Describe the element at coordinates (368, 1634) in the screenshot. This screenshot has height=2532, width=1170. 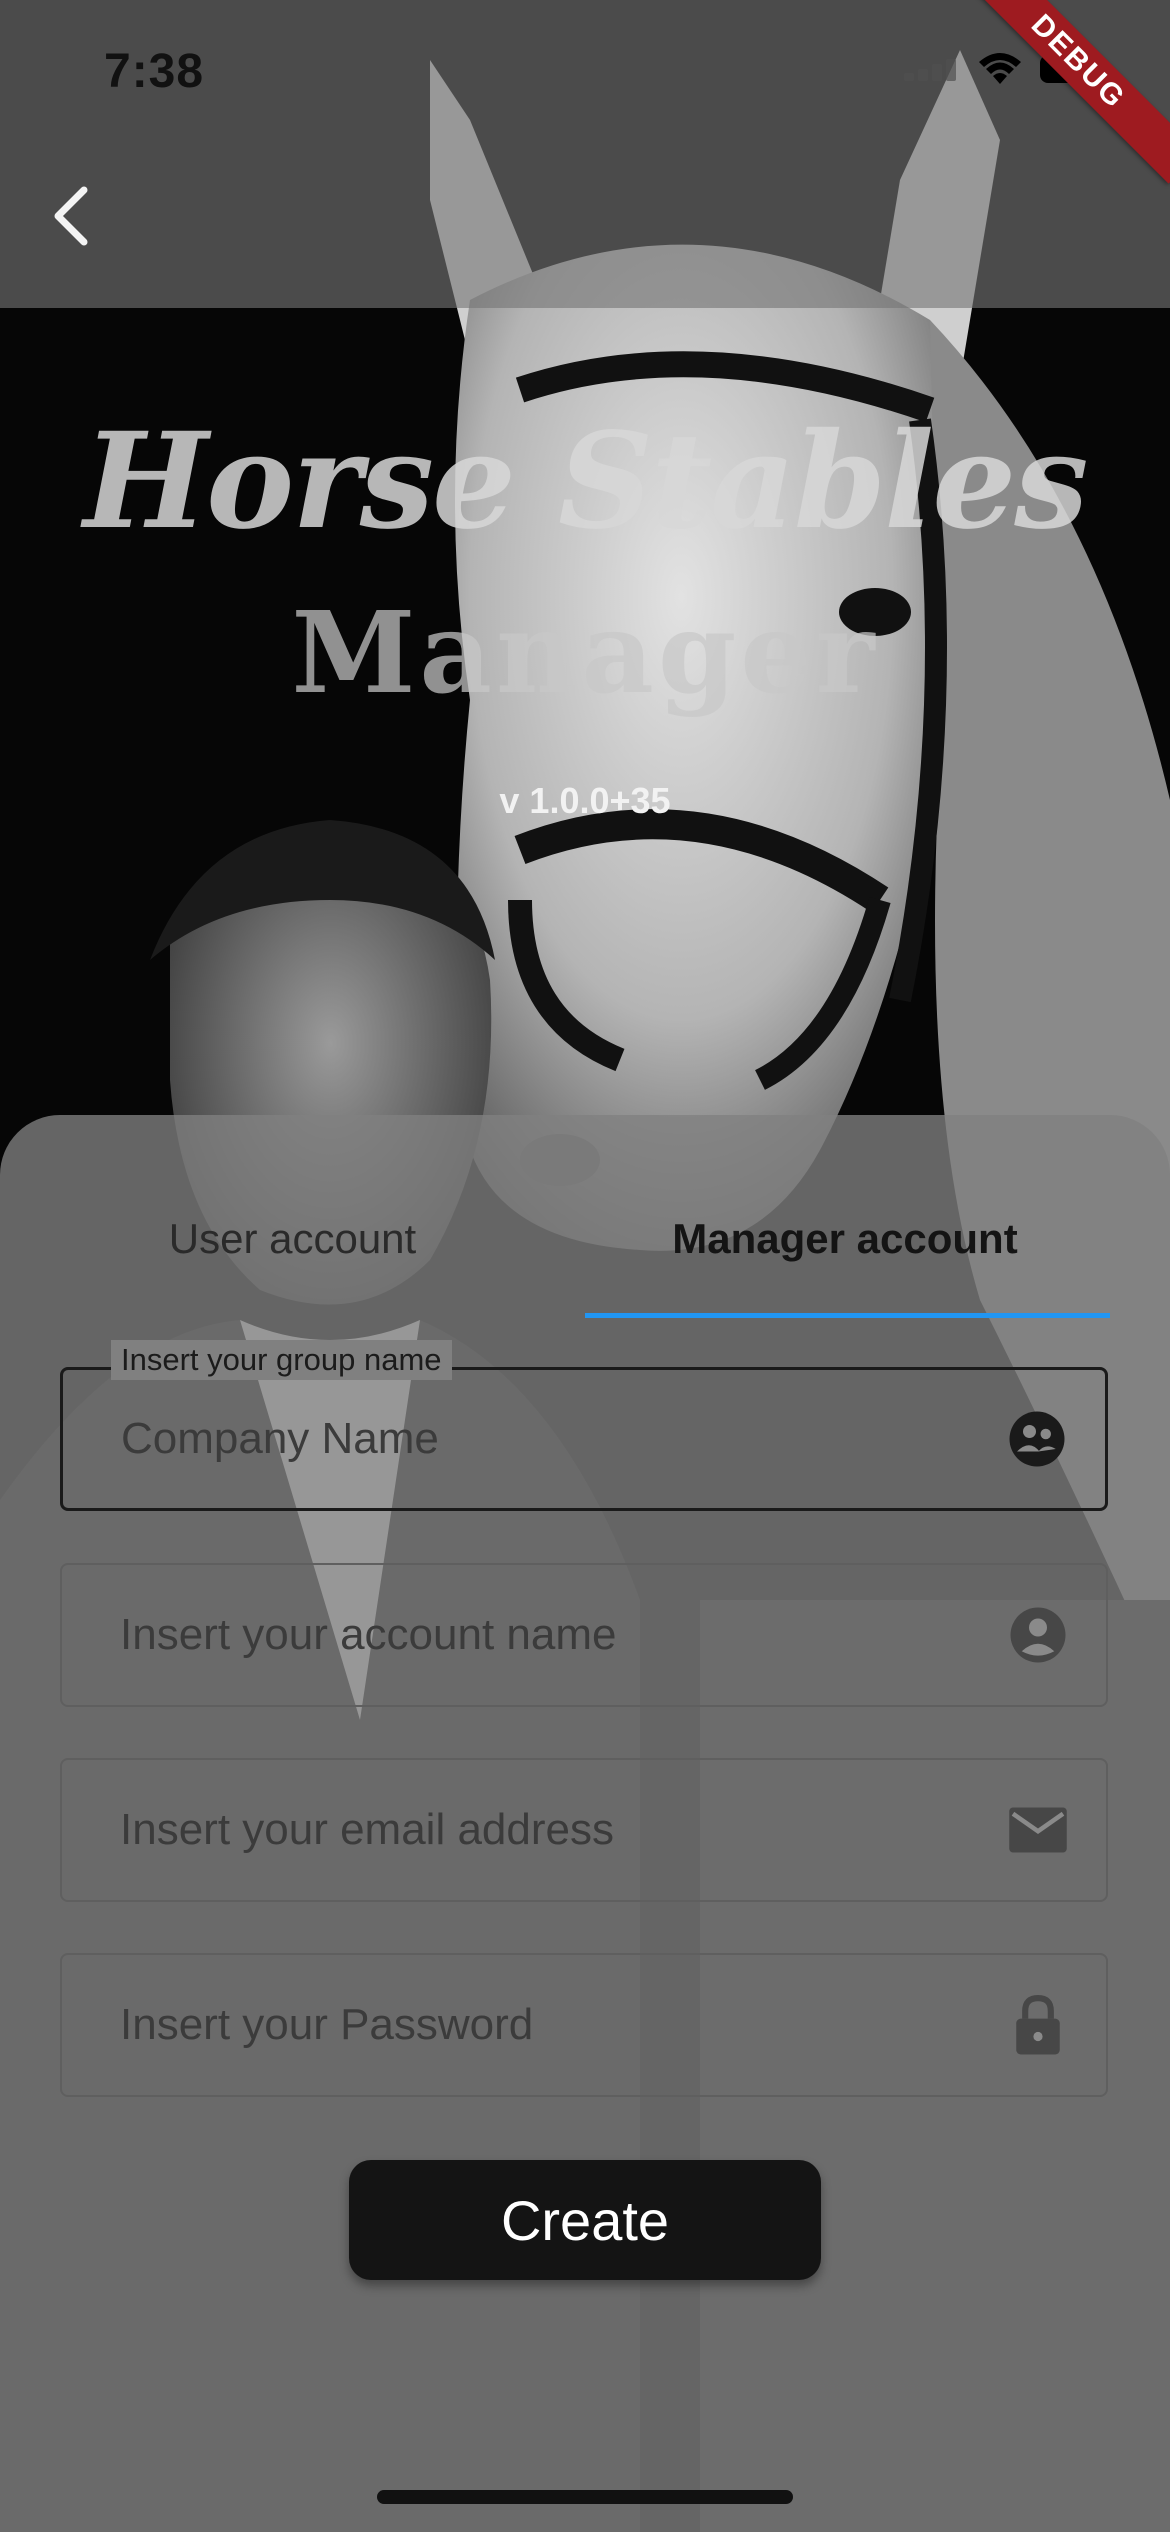
I see `account-name-placeholder: Insert your account name` at that location.